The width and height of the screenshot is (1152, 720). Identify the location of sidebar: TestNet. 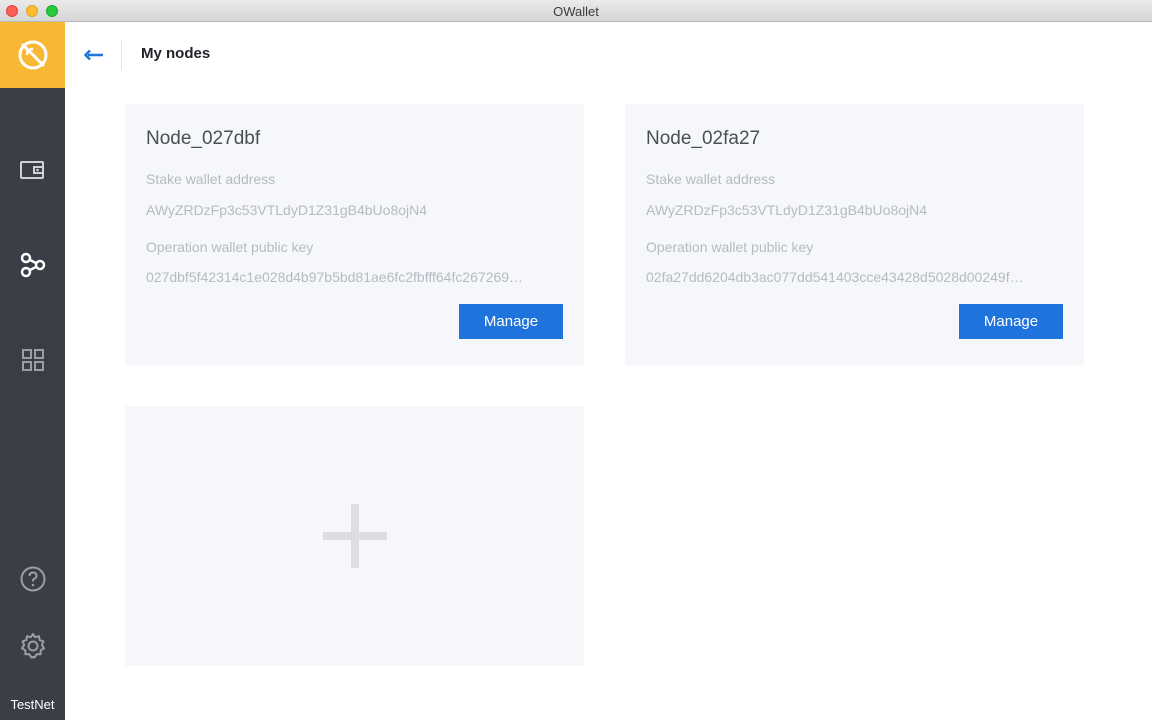
(32, 371).